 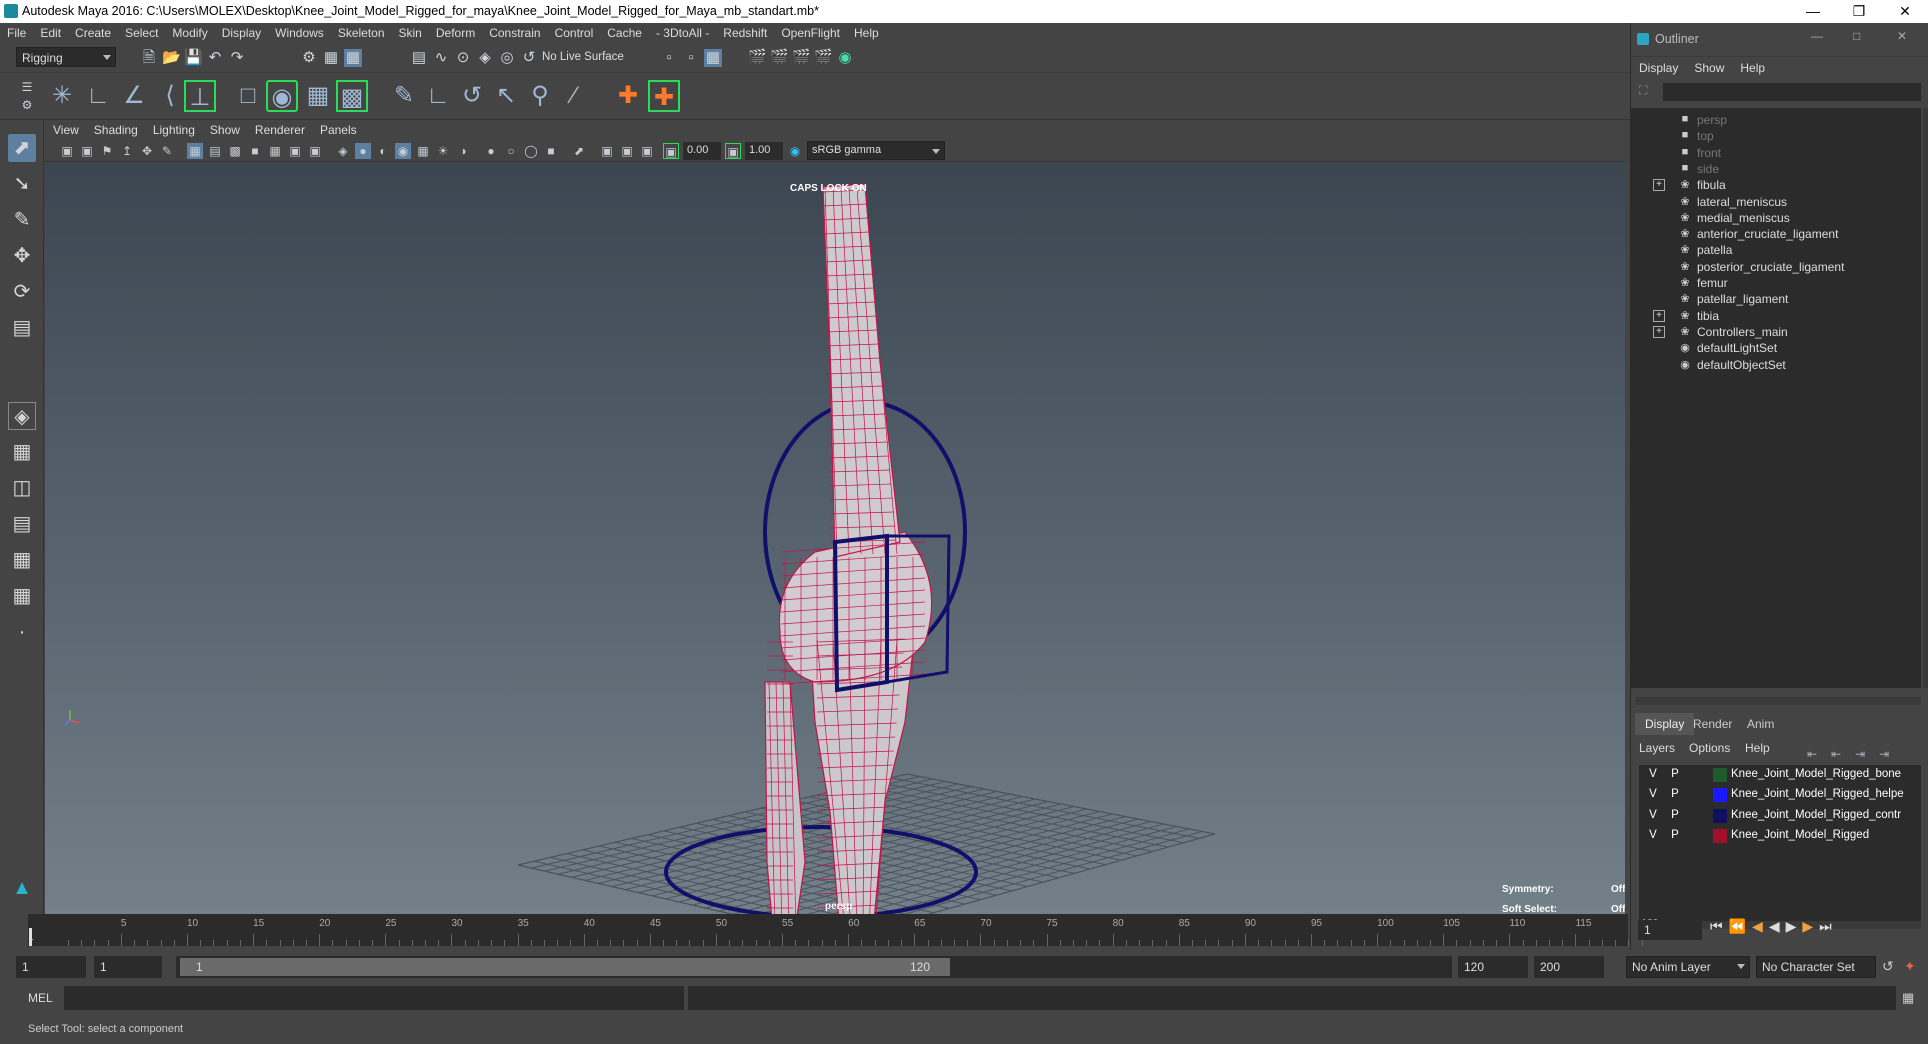 What do you see at coordinates (338, 128) in the screenshot?
I see `viewport-menu-panels: Panels` at bounding box center [338, 128].